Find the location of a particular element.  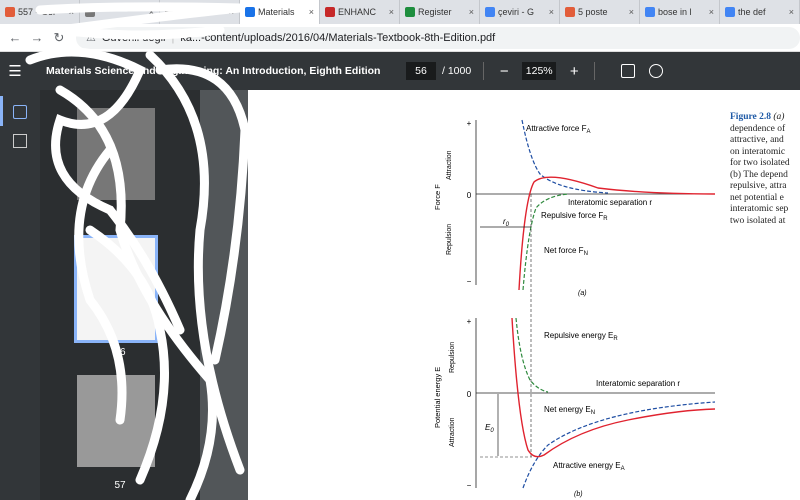

label-repulsion-b: Repulsion is located at coordinates (452, 357).